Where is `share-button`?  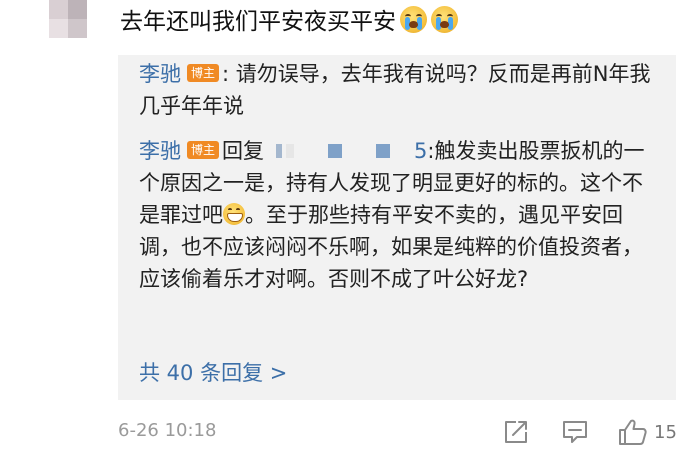 share-button is located at coordinates (516, 432).